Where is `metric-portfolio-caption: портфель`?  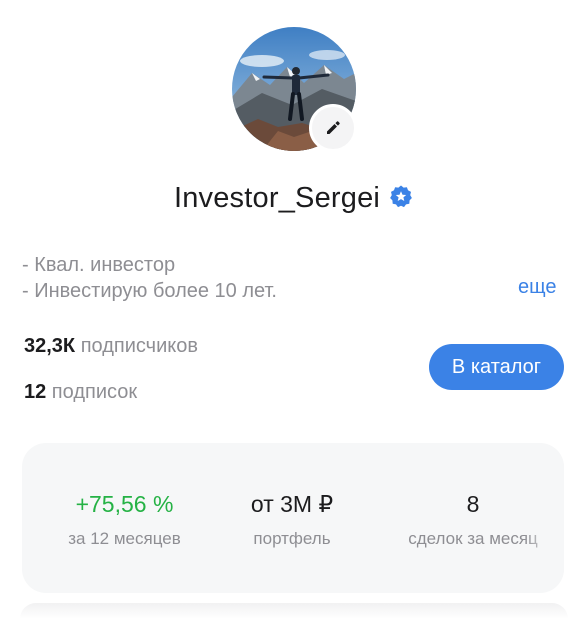
metric-portfolio-caption: портфель is located at coordinates (292, 538).